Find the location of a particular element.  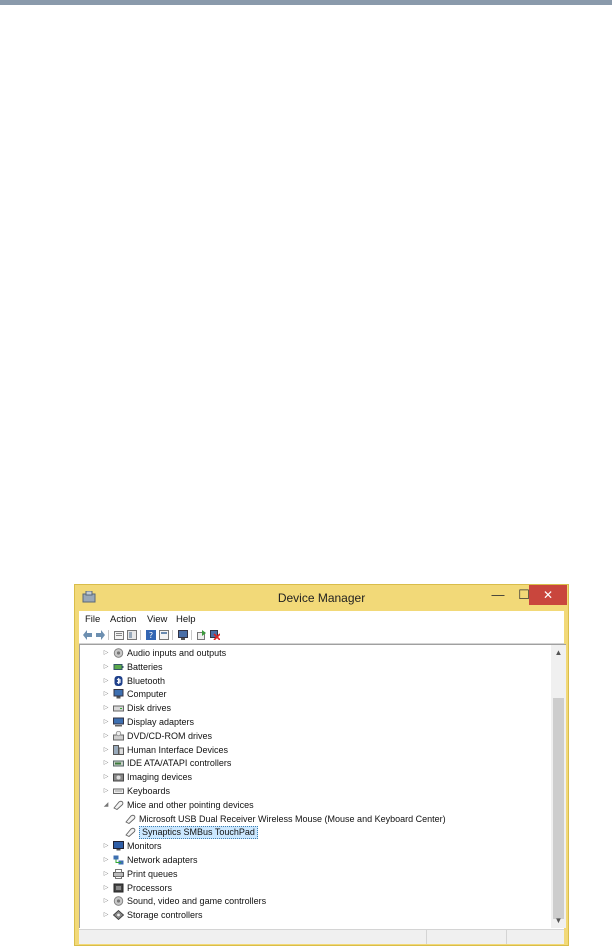

disk-drive-icon is located at coordinates (118, 708).